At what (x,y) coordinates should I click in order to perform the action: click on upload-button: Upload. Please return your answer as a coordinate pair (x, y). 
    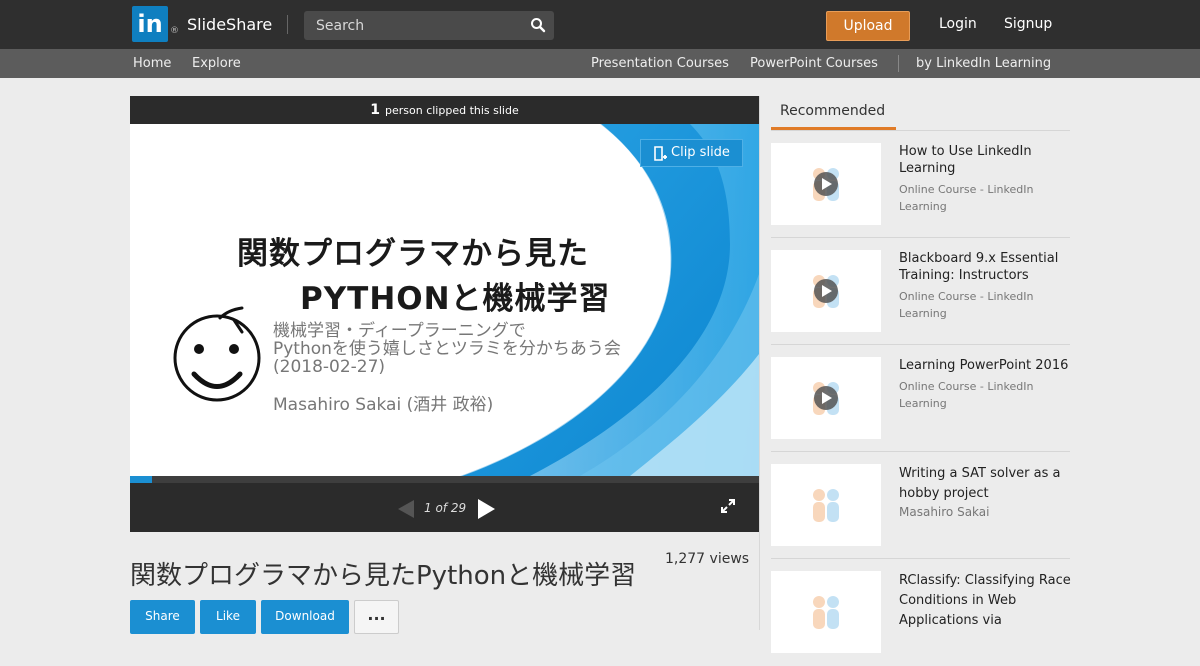
    Looking at the image, I should click on (868, 26).